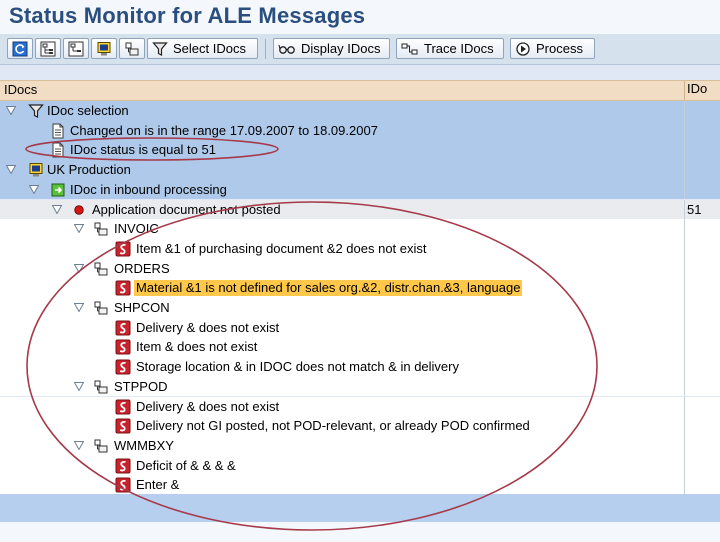 This screenshot has width=720, height=542. What do you see at coordinates (186, 465) in the screenshot?
I see `tree-node-label: Deficit of & & & &` at bounding box center [186, 465].